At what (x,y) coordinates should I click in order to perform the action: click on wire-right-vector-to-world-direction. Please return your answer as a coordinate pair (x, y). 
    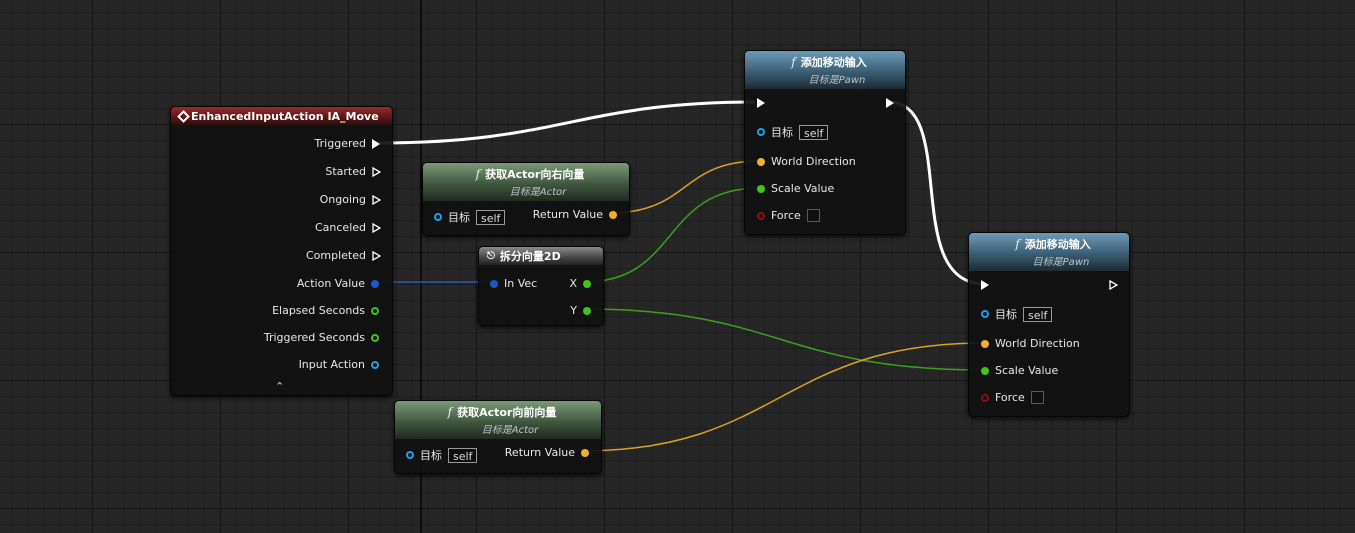
    Looking at the image, I should click on (684, 187).